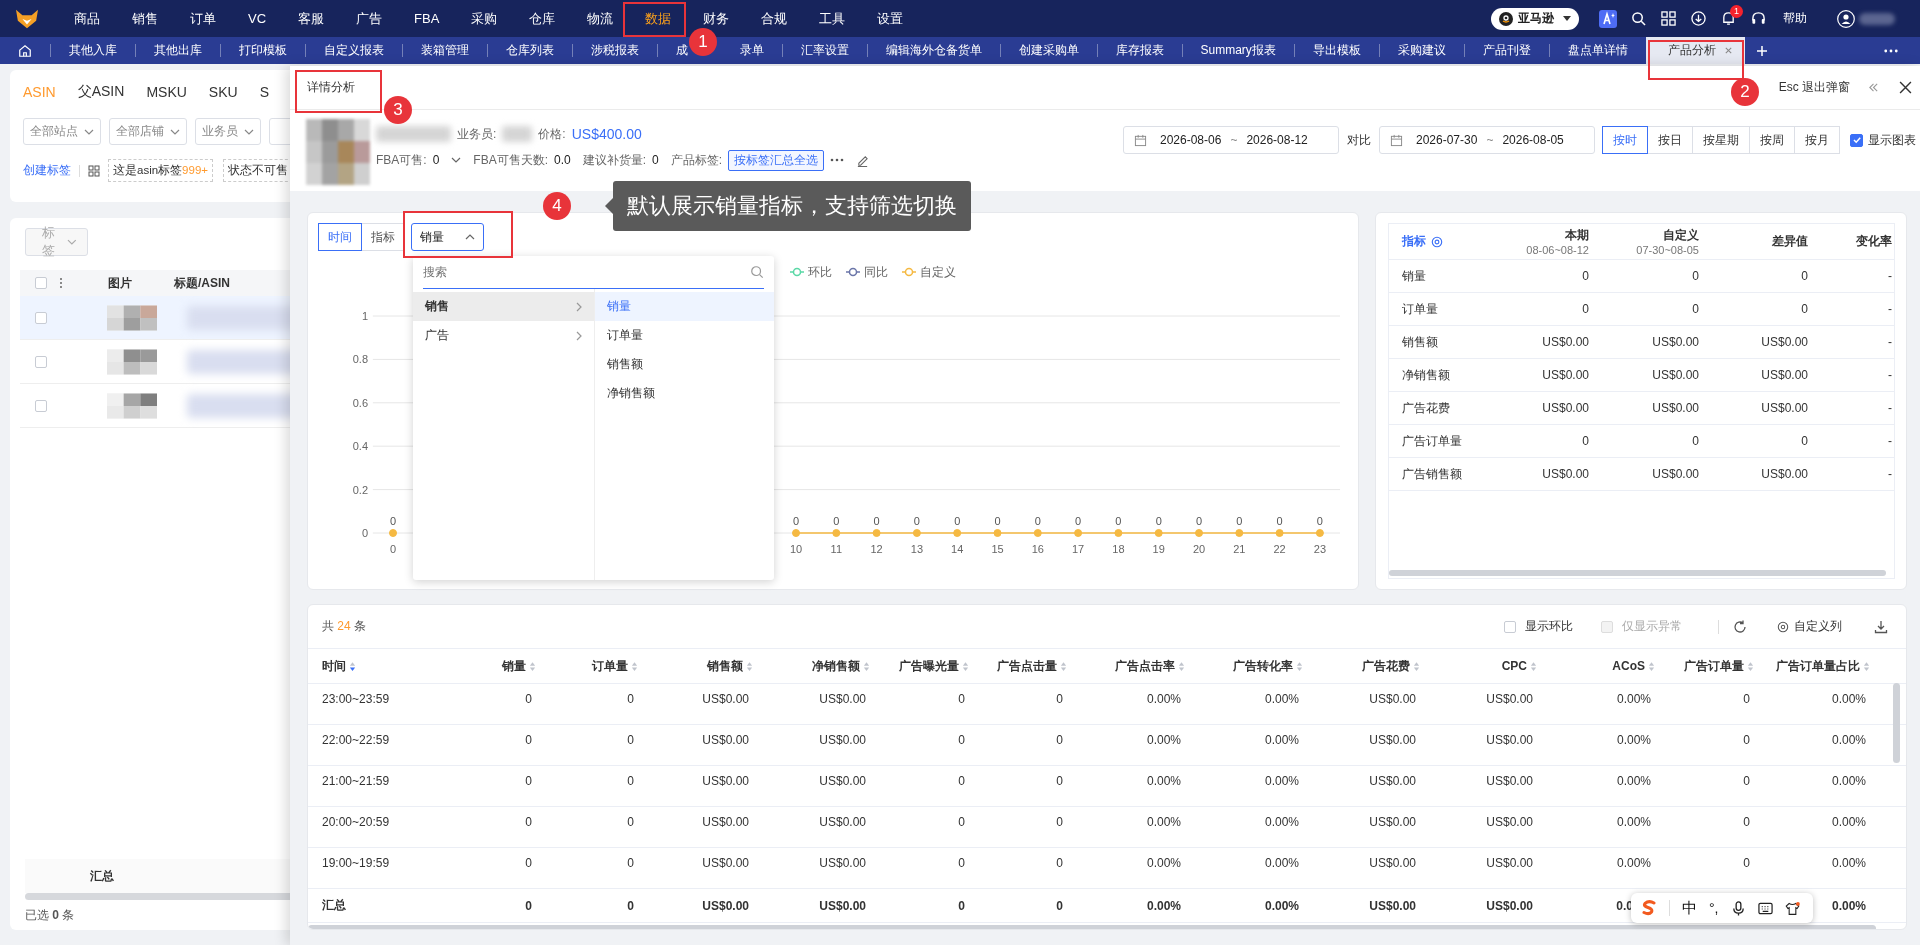  What do you see at coordinates (1199, 549) in the screenshot?
I see `axis-label: 20` at bounding box center [1199, 549].